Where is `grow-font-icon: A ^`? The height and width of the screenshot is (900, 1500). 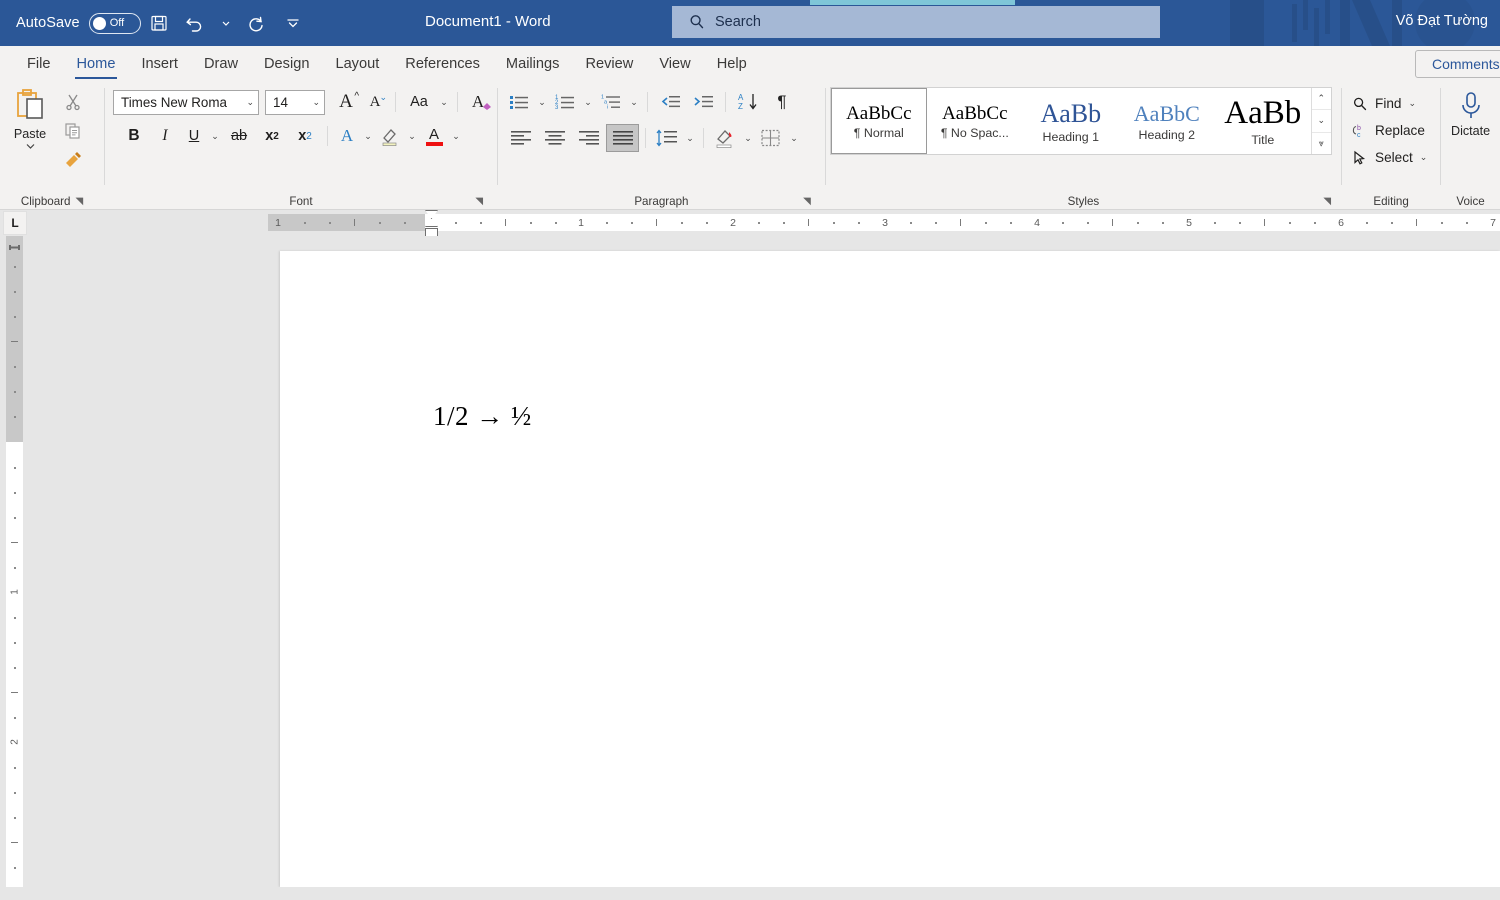
grow-font-icon: A ^ is located at coordinates (346, 102).